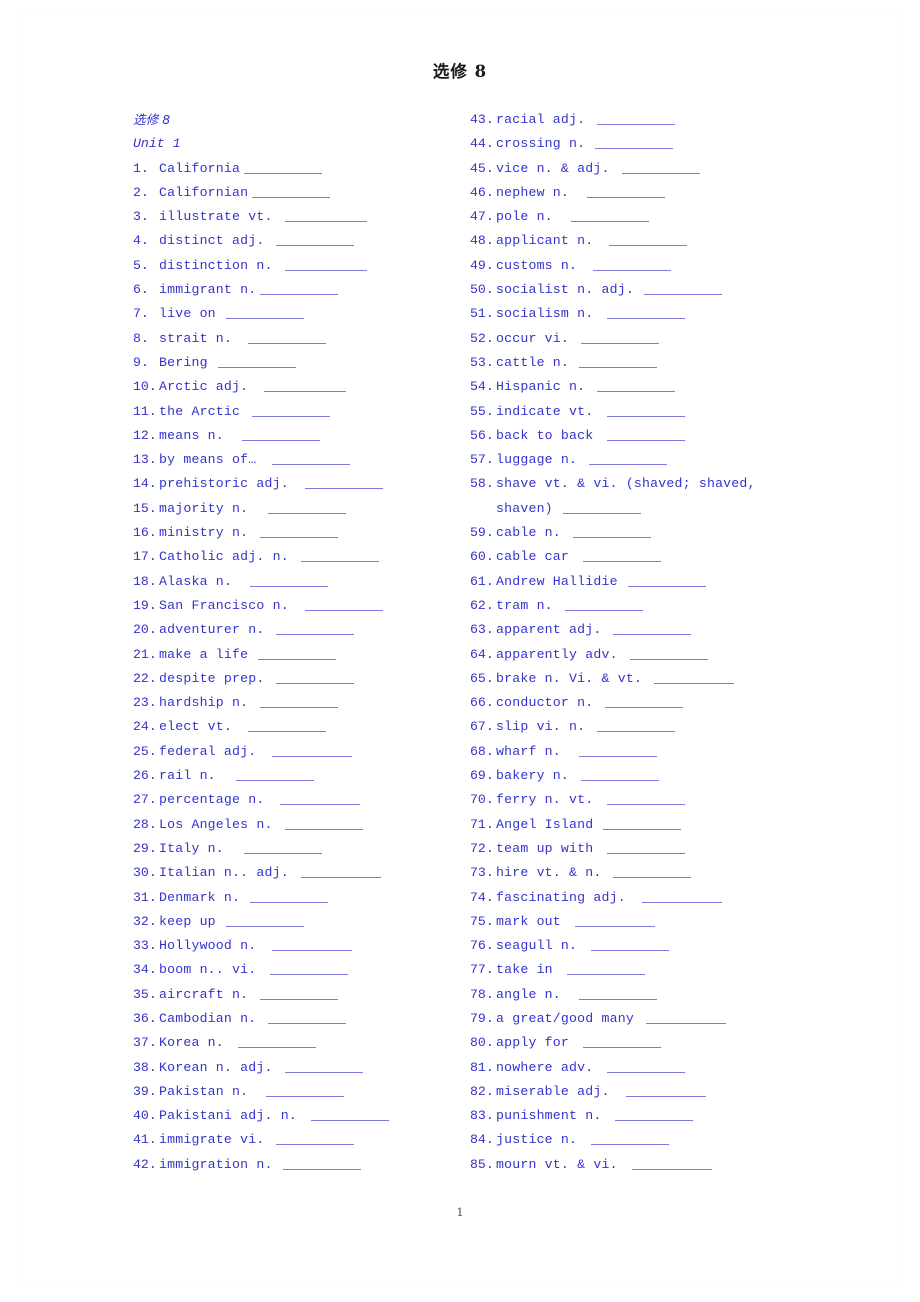 The image size is (920, 1302). Describe the element at coordinates (533, 1043) in the screenshot. I see `entry-term: apply for` at that location.